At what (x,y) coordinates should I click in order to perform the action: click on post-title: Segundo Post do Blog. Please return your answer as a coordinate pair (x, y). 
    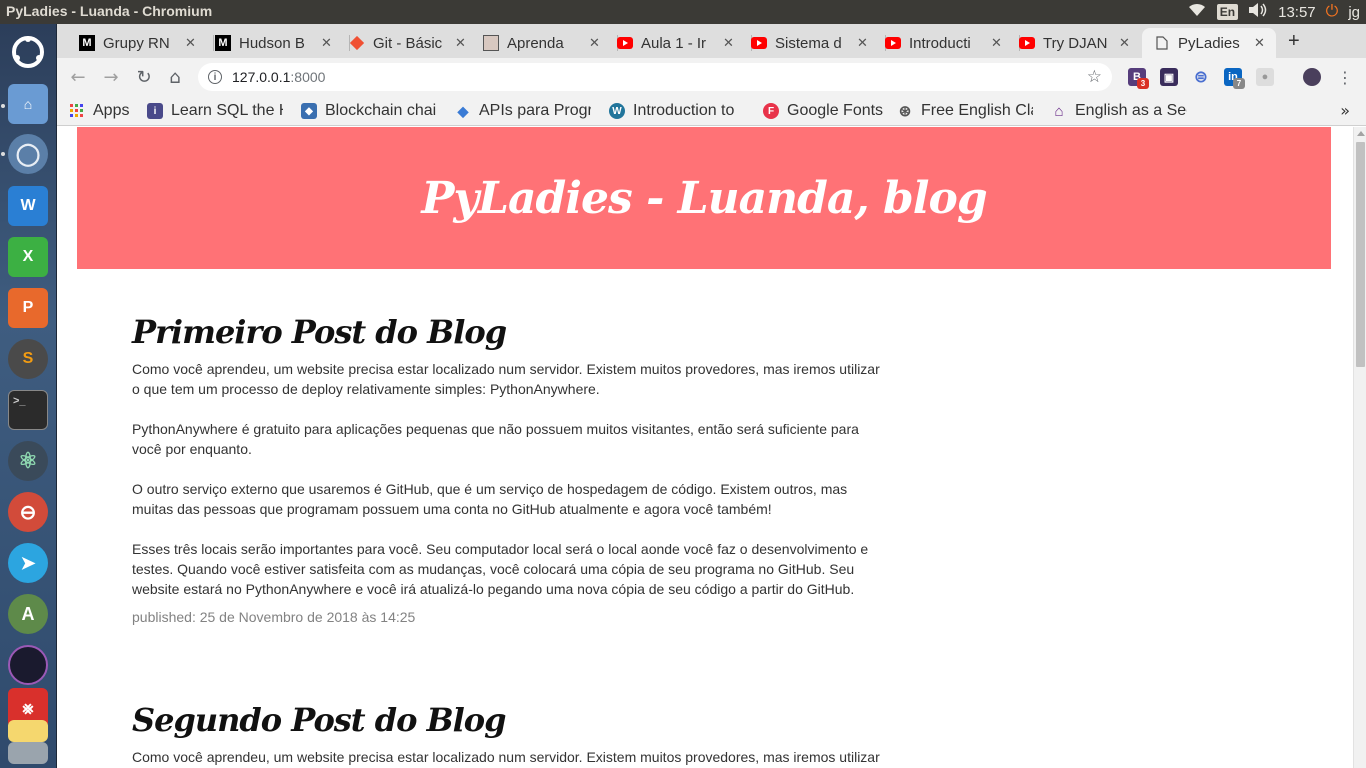
    Looking at the image, I should click on (507, 720).